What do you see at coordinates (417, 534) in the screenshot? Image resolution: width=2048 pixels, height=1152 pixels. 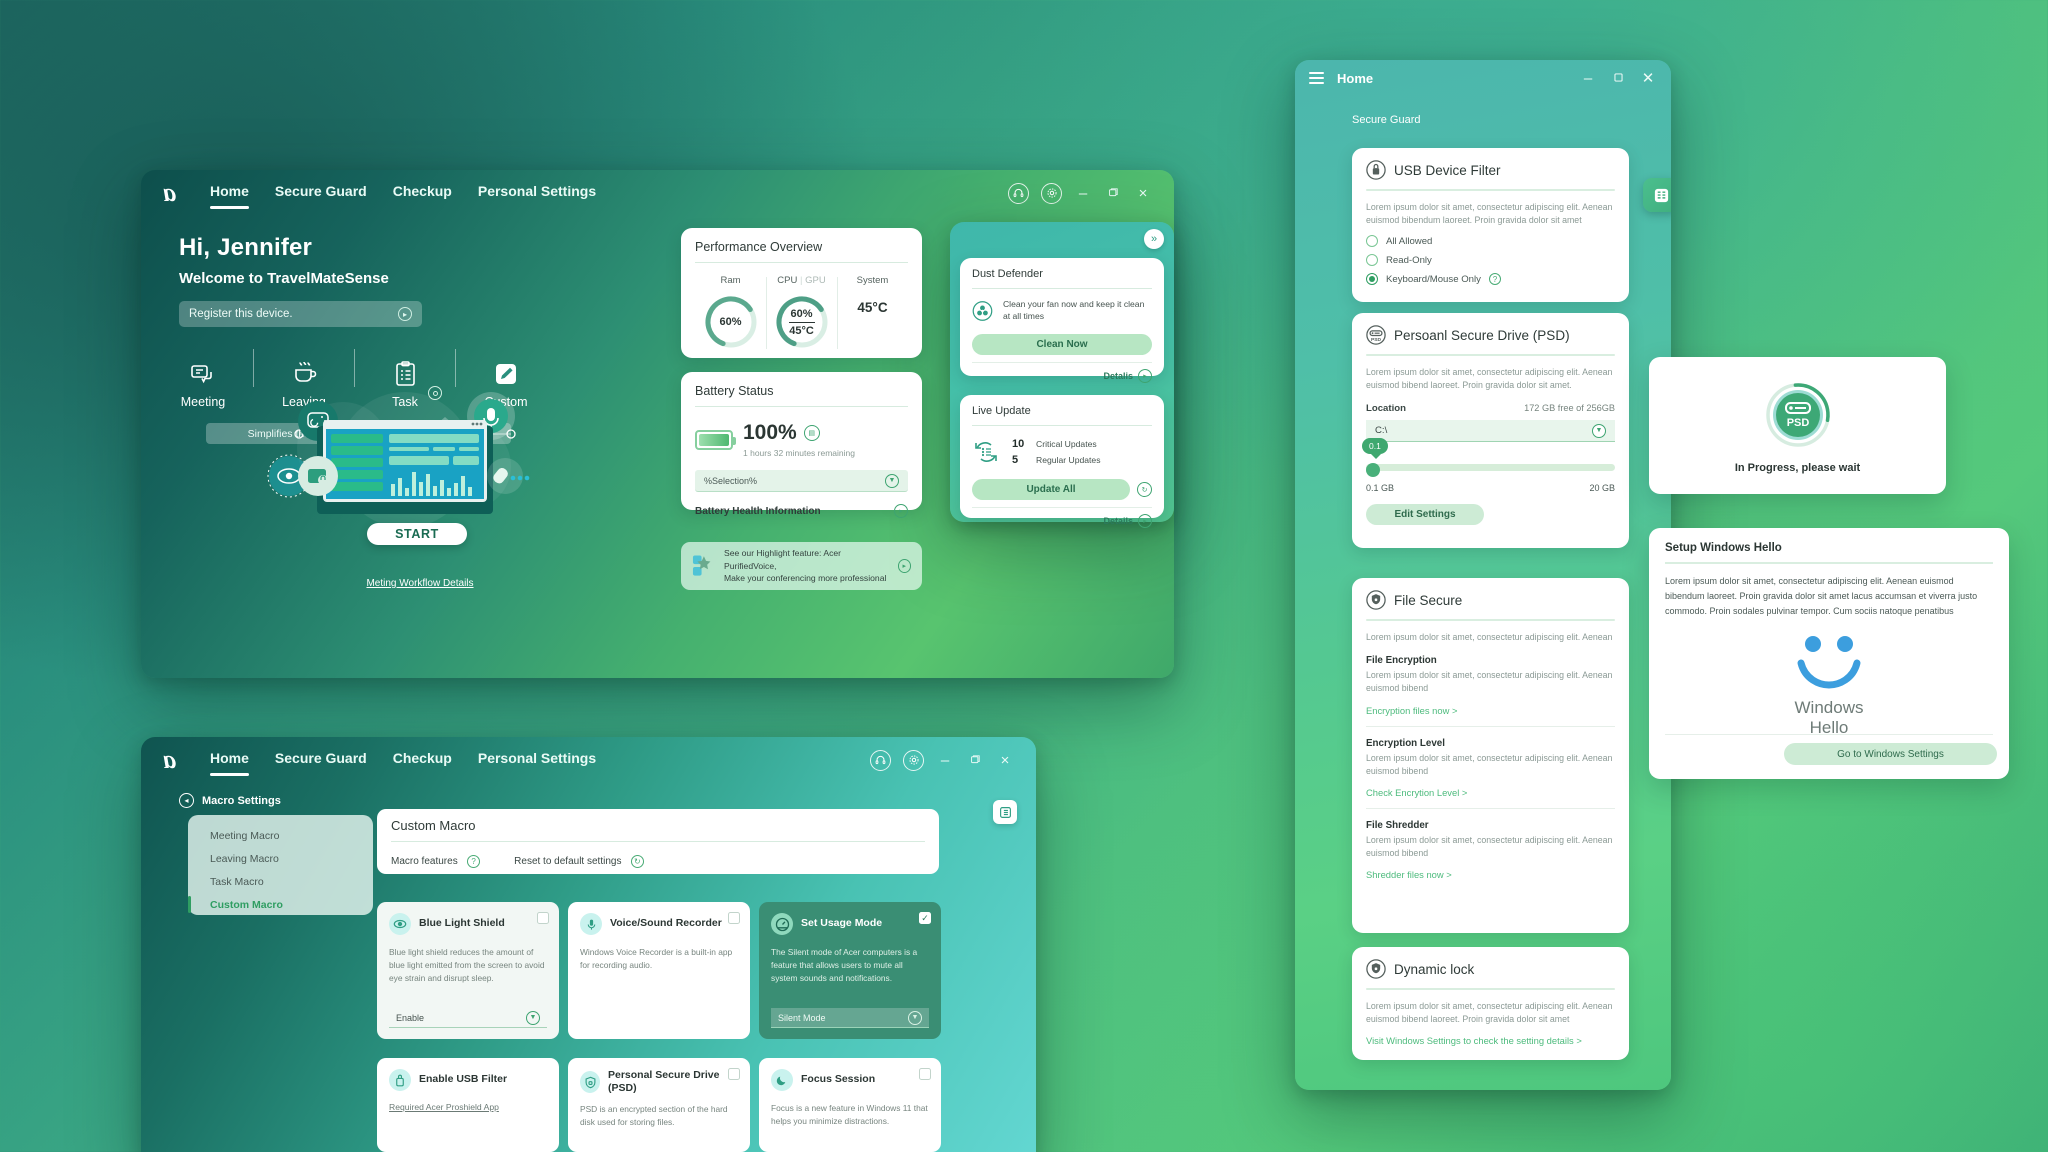 I see `start-button: START` at bounding box center [417, 534].